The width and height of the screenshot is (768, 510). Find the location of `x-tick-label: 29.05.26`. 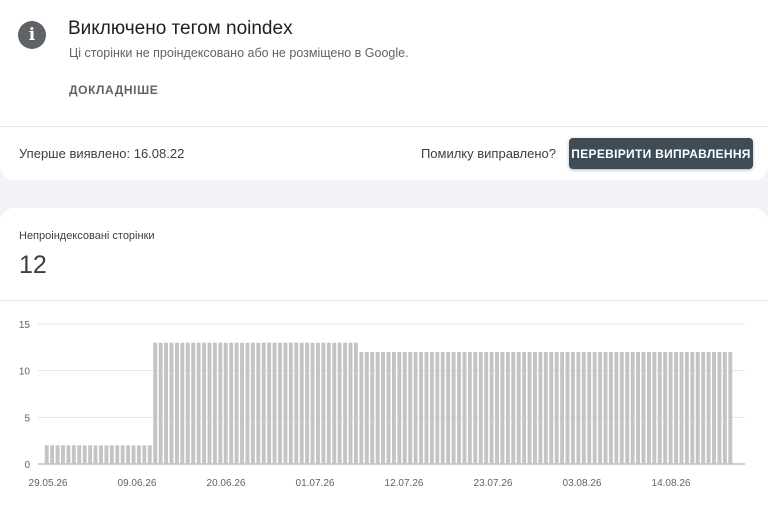

x-tick-label: 29.05.26 is located at coordinates (48, 483).